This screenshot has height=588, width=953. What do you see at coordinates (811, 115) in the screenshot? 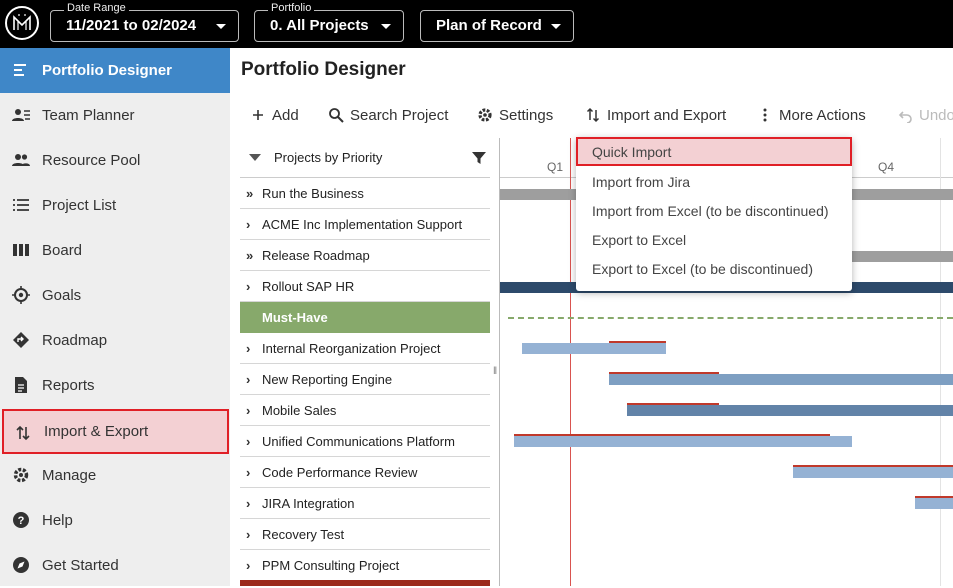
I see `more-actions-button: More Actions` at bounding box center [811, 115].